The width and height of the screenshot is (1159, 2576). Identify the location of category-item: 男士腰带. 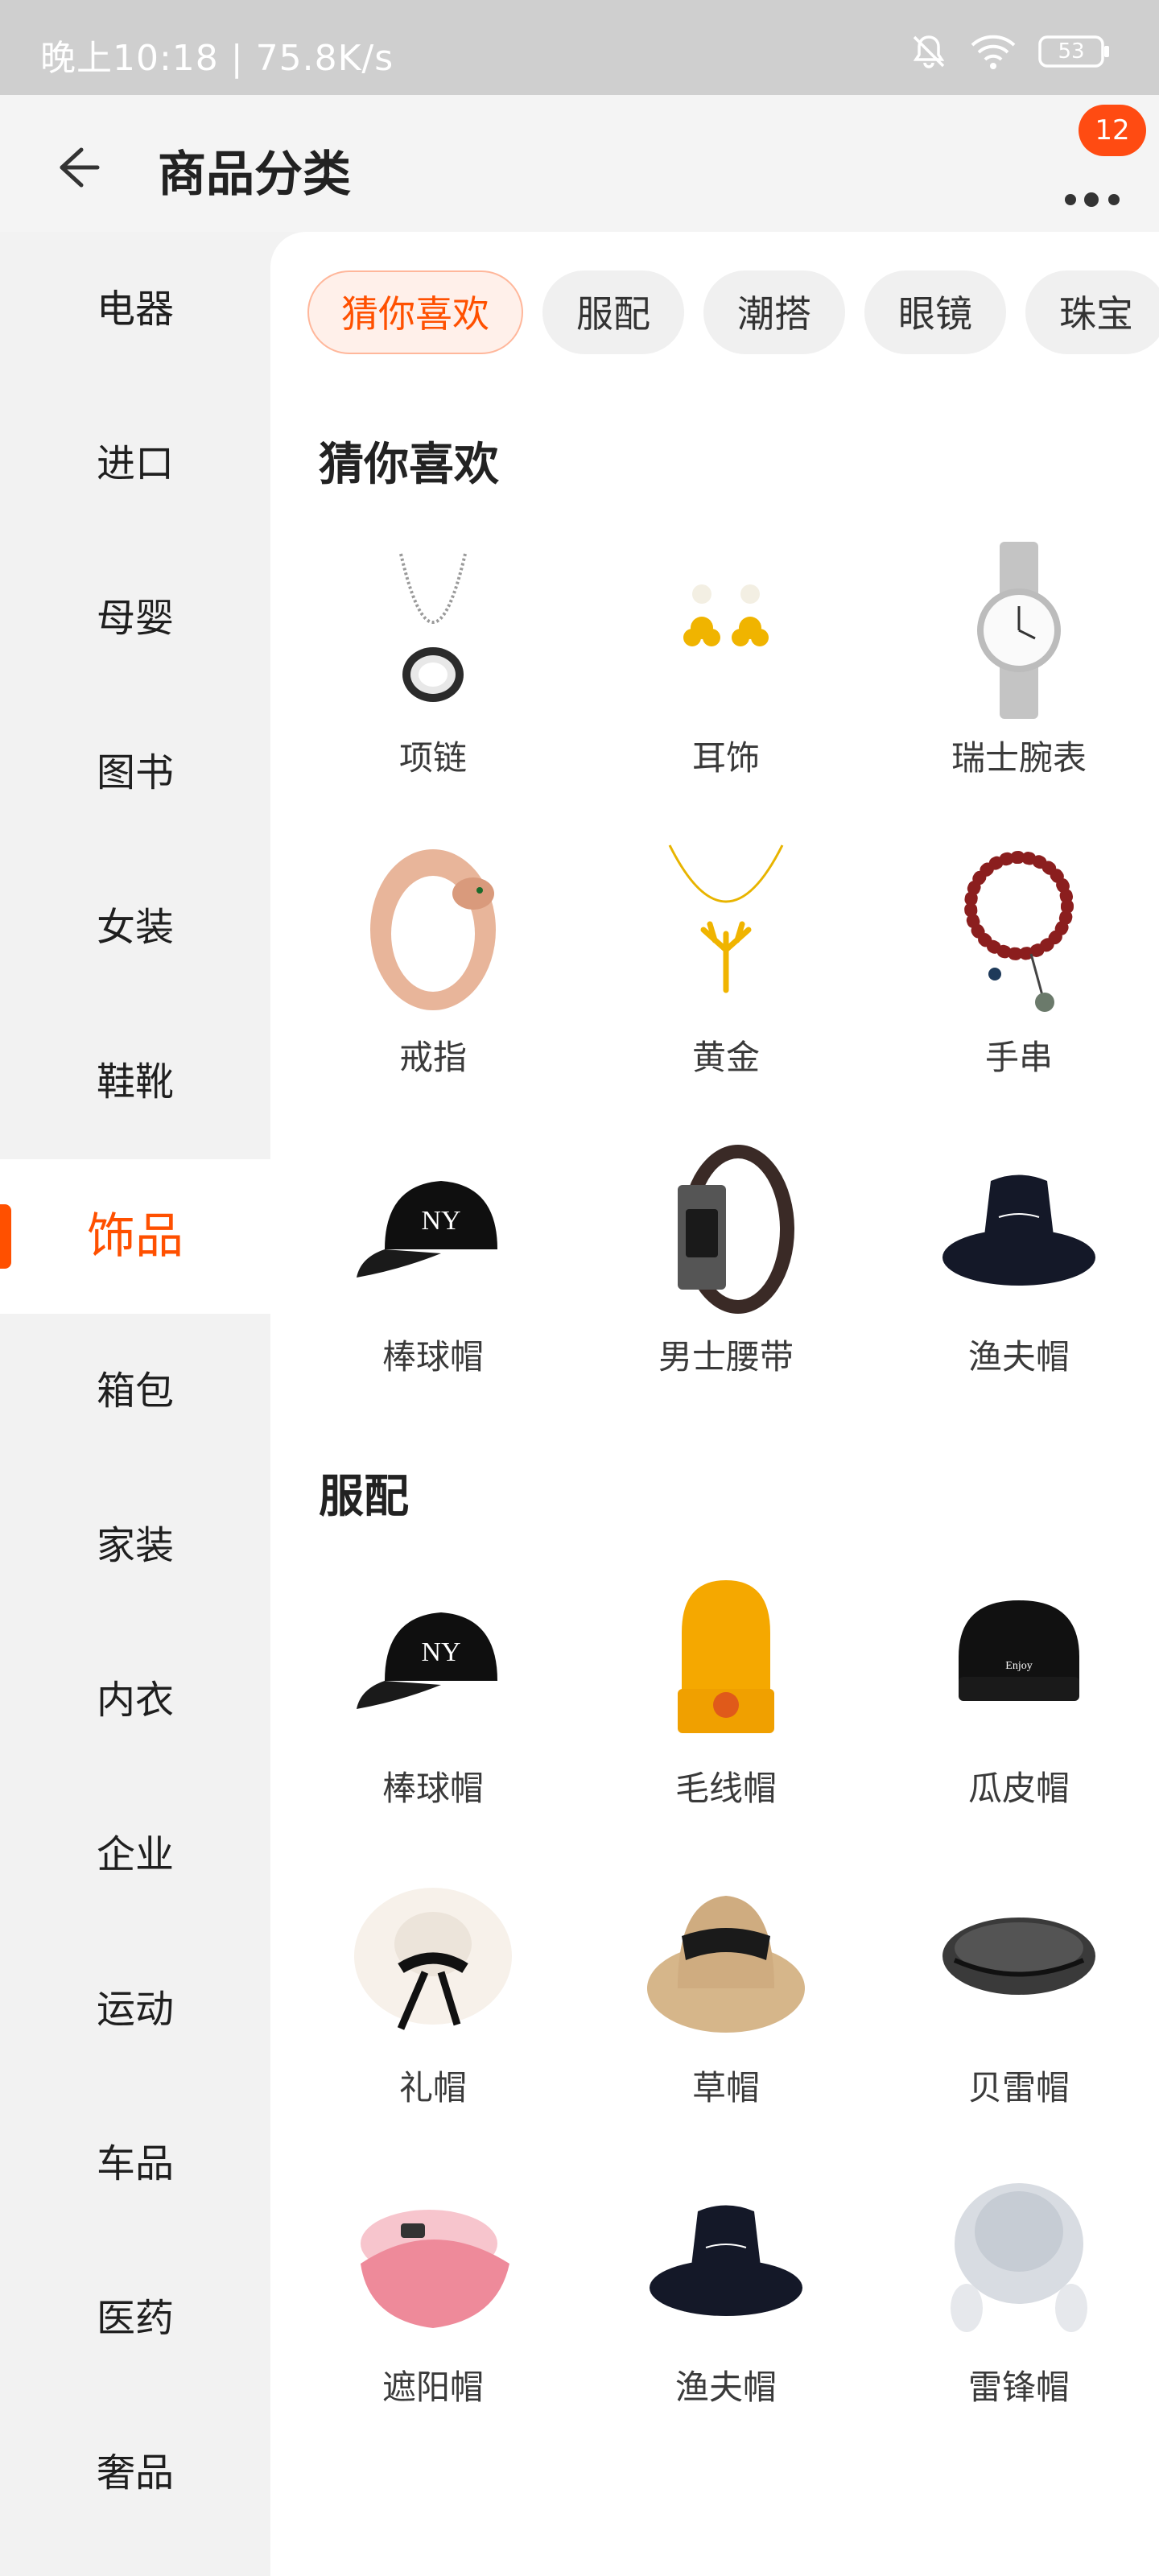
(726, 1273).